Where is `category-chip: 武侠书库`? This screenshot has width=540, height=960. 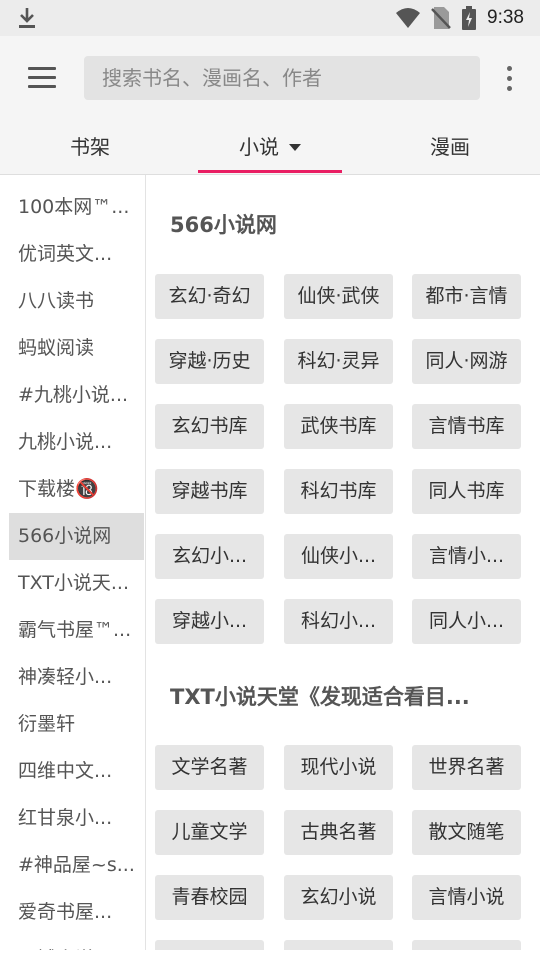
category-chip: 武侠书库 is located at coordinates (338, 426).